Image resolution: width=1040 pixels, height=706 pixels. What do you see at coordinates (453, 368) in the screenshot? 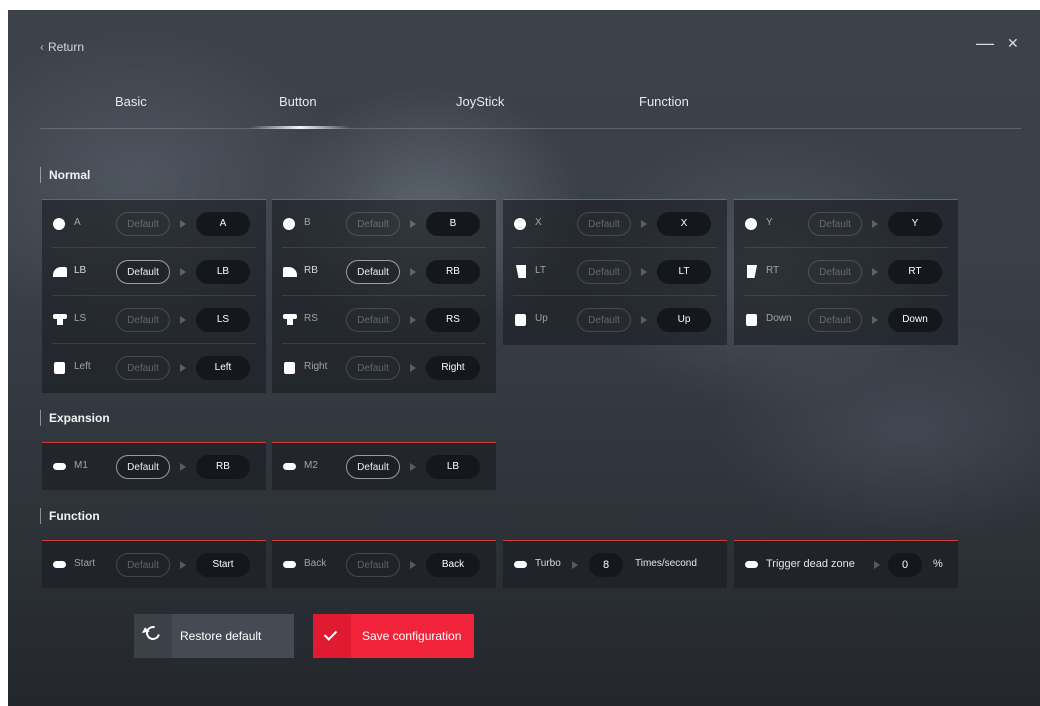
I see `mapped-key-selector: Right` at bounding box center [453, 368].